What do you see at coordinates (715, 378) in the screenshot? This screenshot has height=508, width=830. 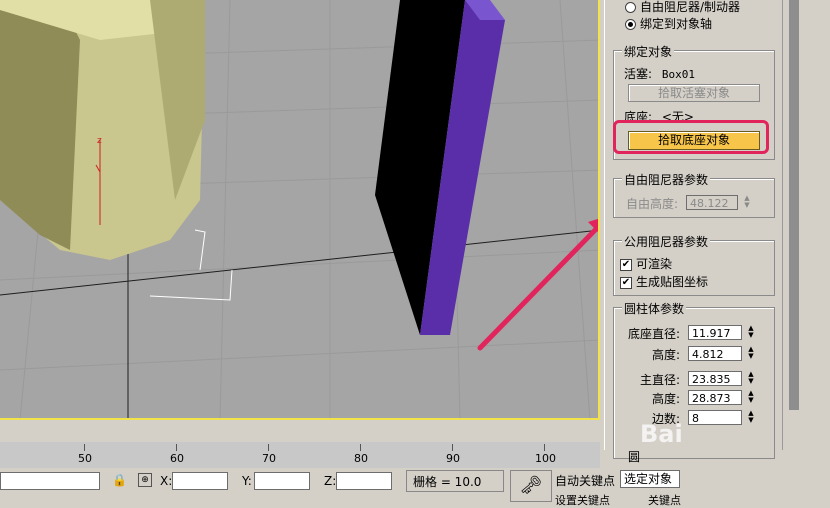 I see `main-diameter-field: 23.835` at bounding box center [715, 378].